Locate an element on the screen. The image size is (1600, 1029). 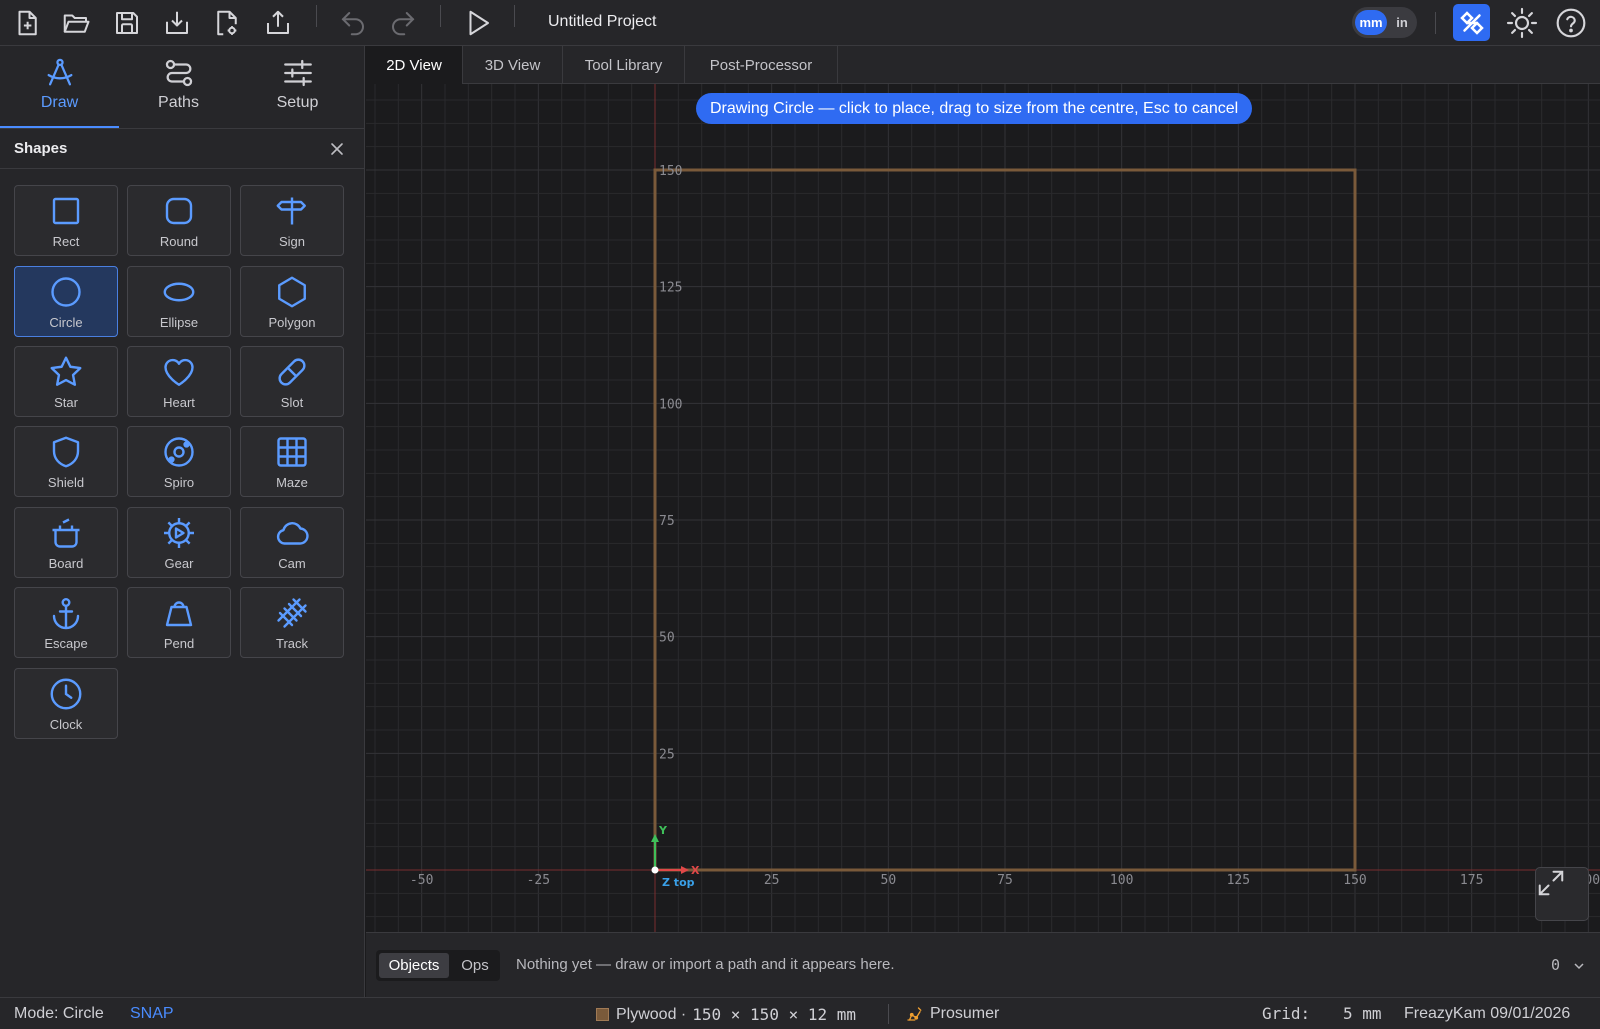
shape-label: Board is located at coordinates (66, 563).